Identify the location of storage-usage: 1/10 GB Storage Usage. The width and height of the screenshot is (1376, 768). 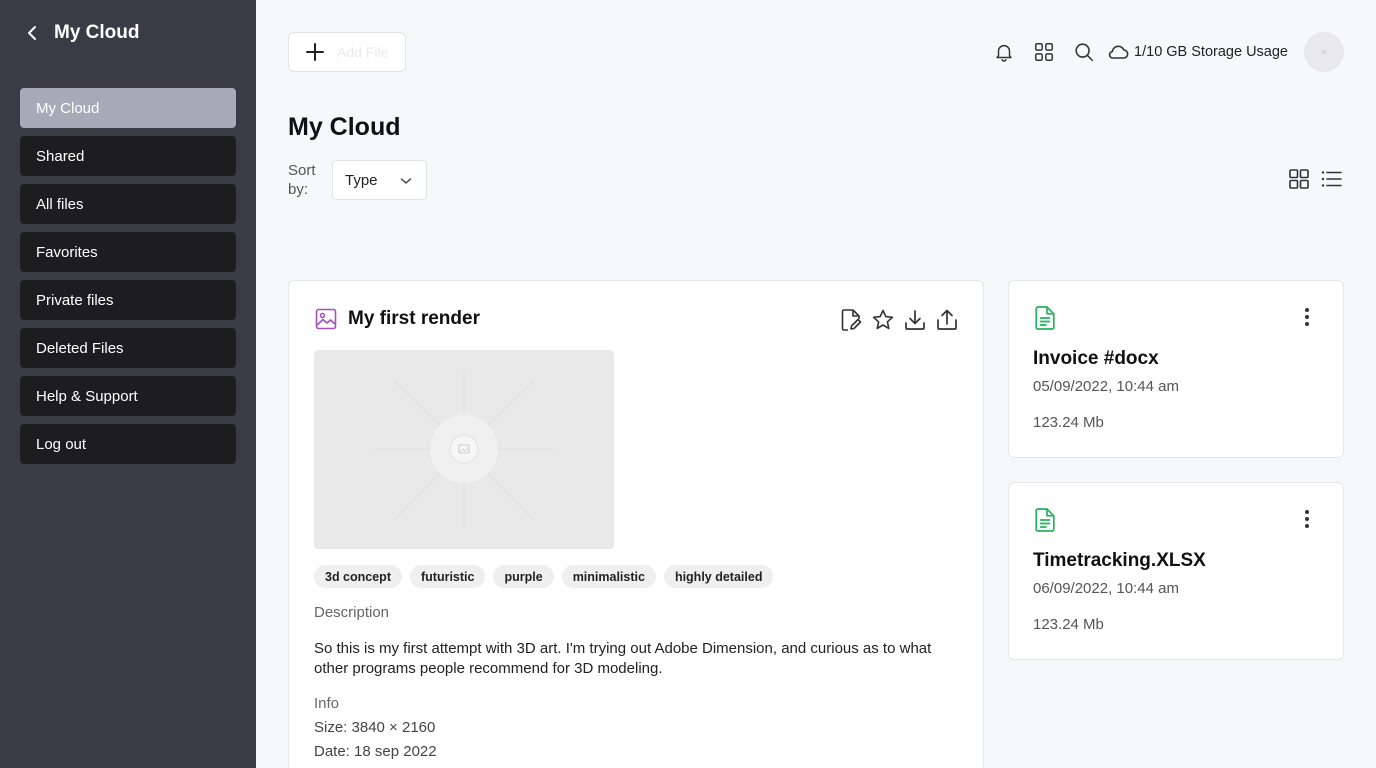
(1197, 52).